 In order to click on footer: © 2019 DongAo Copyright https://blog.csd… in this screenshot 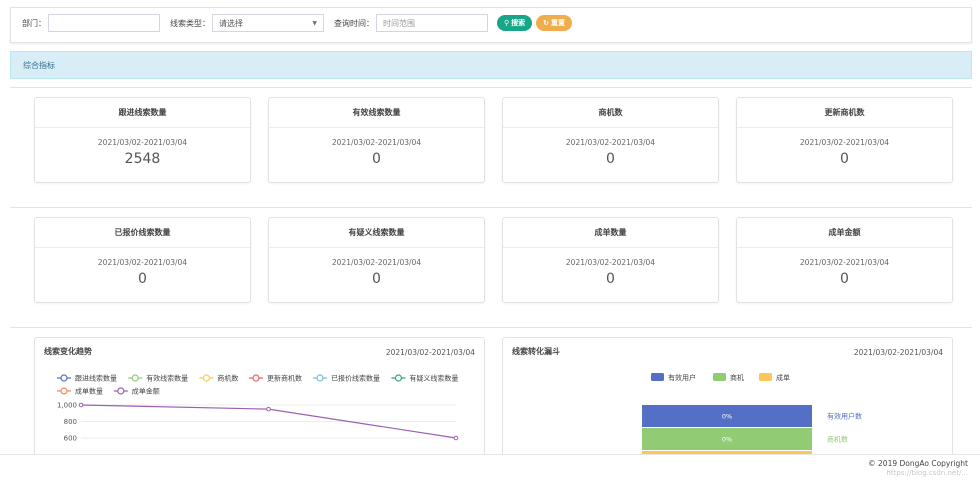, I will do `click(490, 468)`.